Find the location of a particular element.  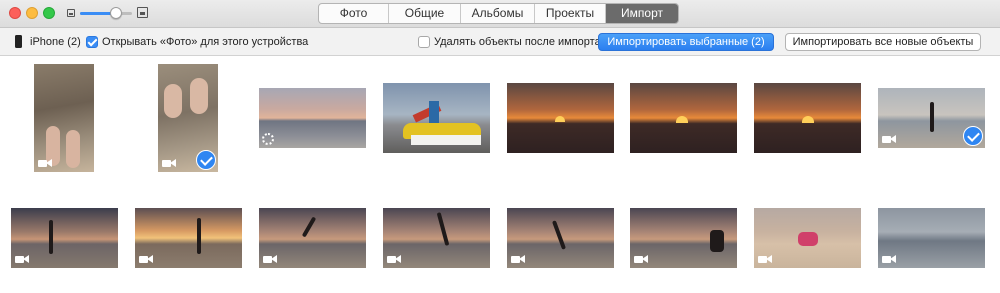

zoom-in-icon is located at coordinates (142, 12).